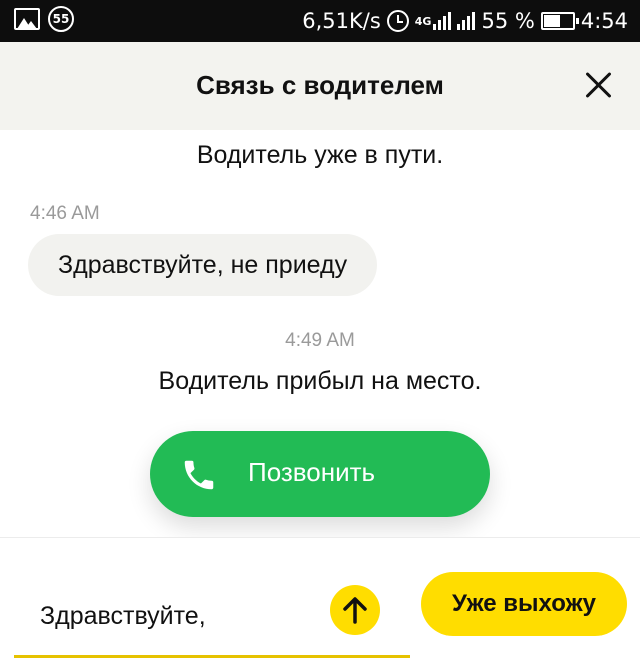 Image resolution: width=640 pixels, height=668 pixels. What do you see at coordinates (524, 604) in the screenshot?
I see `quick-reply-button: Уже выхожу` at bounding box center [524, 604].